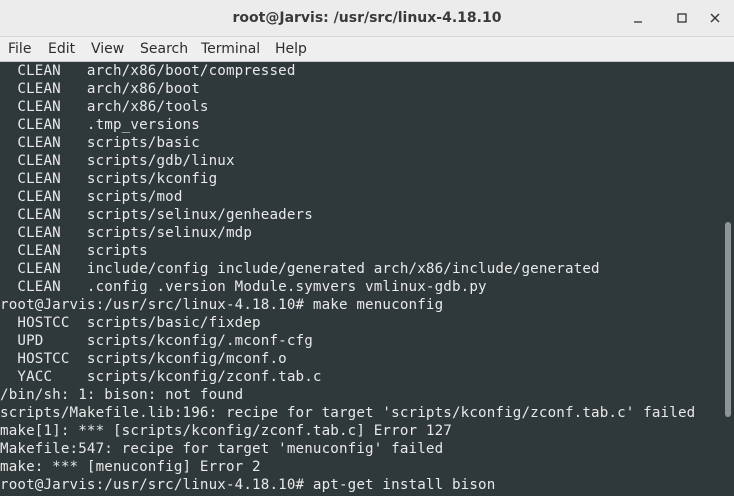 The height and width of the screenshot is (496, 734). Describe the element at coordinates (100, 143) in the screenshot. I see `terminal-line: CLEAN scripts/basic` at that location.